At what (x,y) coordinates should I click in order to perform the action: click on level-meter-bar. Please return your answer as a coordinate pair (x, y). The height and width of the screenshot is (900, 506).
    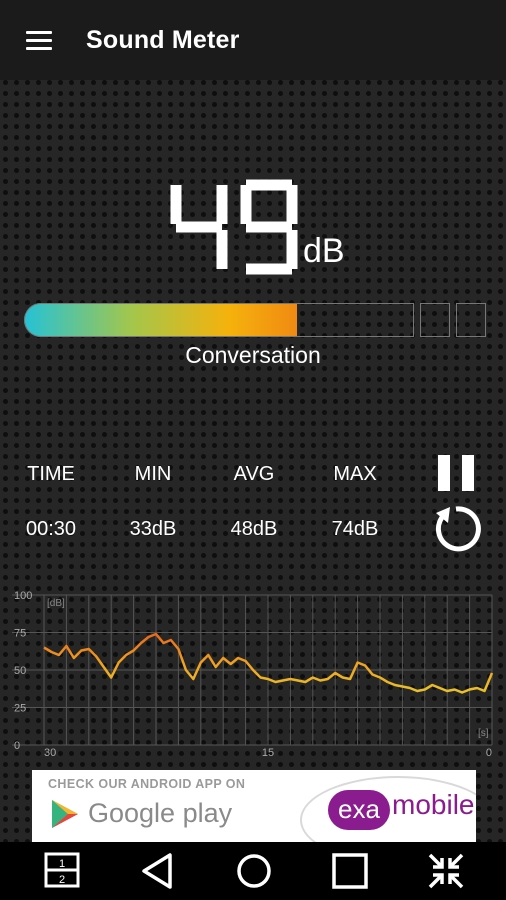
    Looking at the image, I should click on (255, 321).